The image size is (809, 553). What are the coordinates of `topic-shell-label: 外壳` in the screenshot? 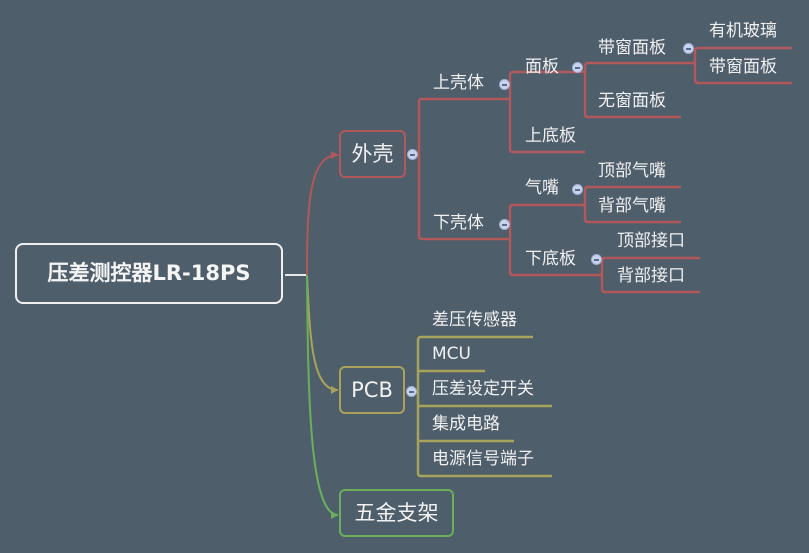 It's located at (372, 153).